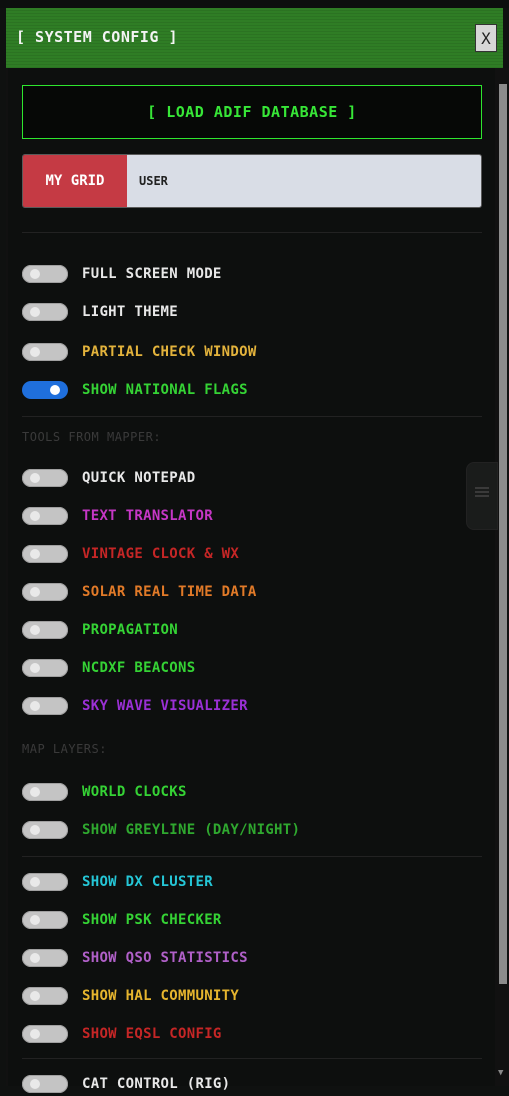 This screenshot has height=1096, width=509. Describe the element at coordinates (130, 312) in the screenshot. I see `toggle-label: LIGHT THEME` at that location.